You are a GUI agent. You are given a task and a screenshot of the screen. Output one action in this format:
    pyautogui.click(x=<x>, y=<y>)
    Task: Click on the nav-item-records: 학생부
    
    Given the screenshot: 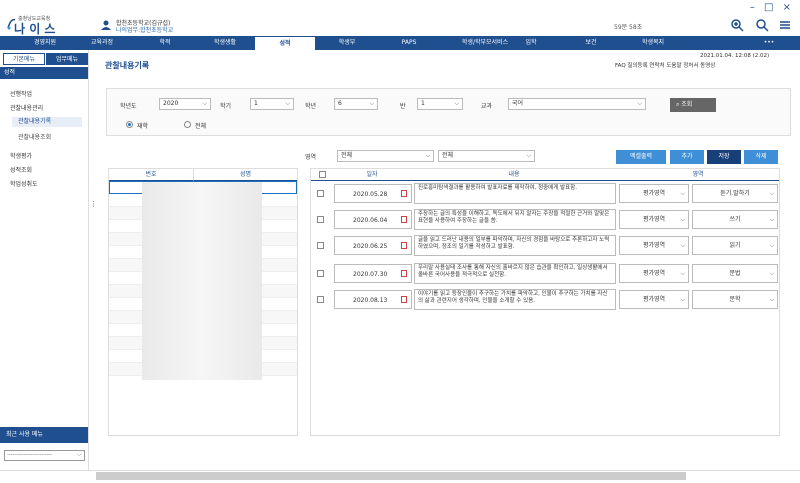 What is the action you would take?
    pyautogui.click(x=347, y=43)
    